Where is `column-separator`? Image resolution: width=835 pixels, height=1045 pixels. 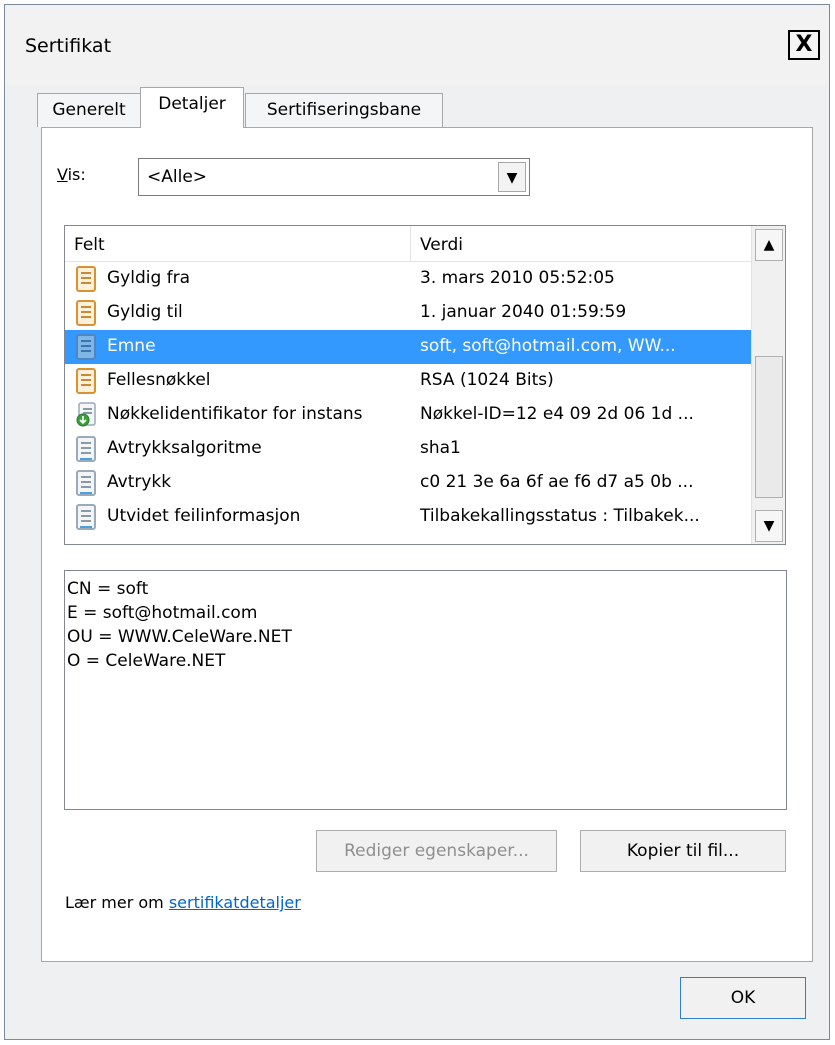 column-separator is located at coordinates (410, 244).